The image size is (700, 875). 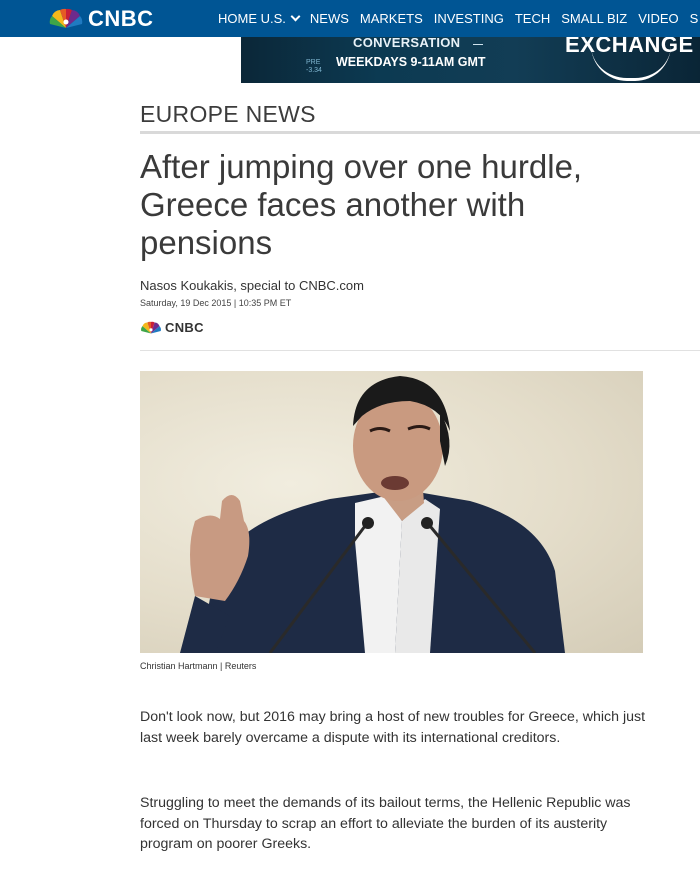 I want to click on nav-item-small-biz: SMALL BIZ, so click(x=594, y=18).